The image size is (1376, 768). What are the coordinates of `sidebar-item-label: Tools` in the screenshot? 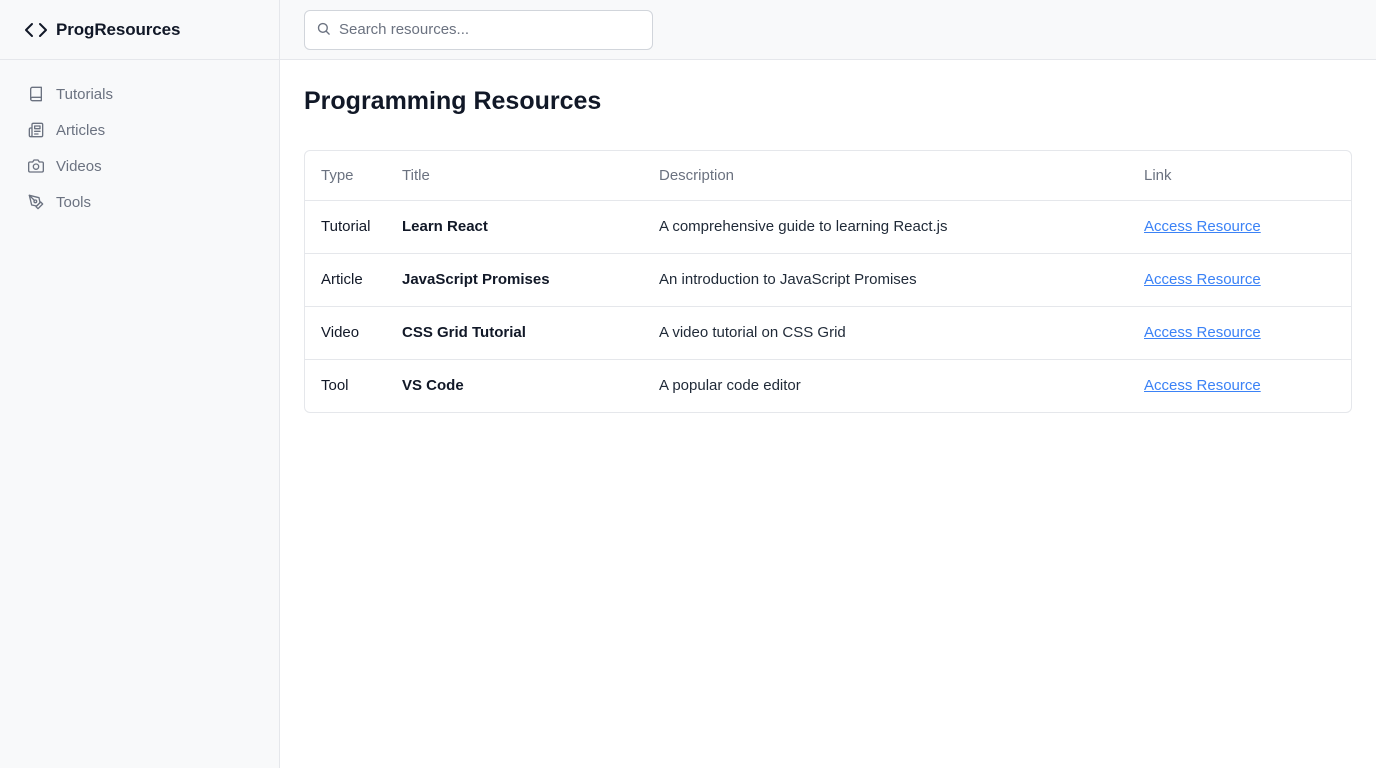 It's located at (74, 202).